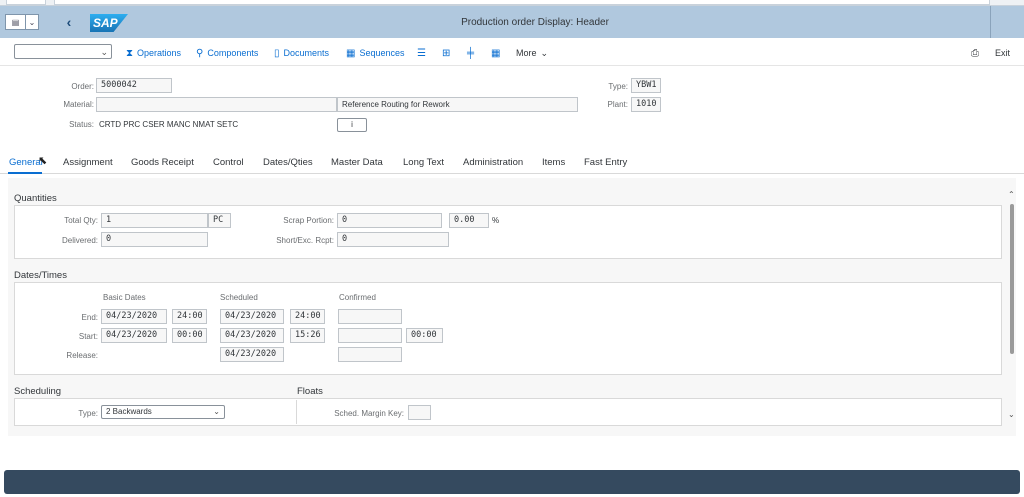 Image resolution: width=1024 pixels, height=497 pixels. What do you see at coordinates (1011, 194) in the screenshot?
I see `scroll-up-icon: ⌃` at bounding box center [1011, 194].